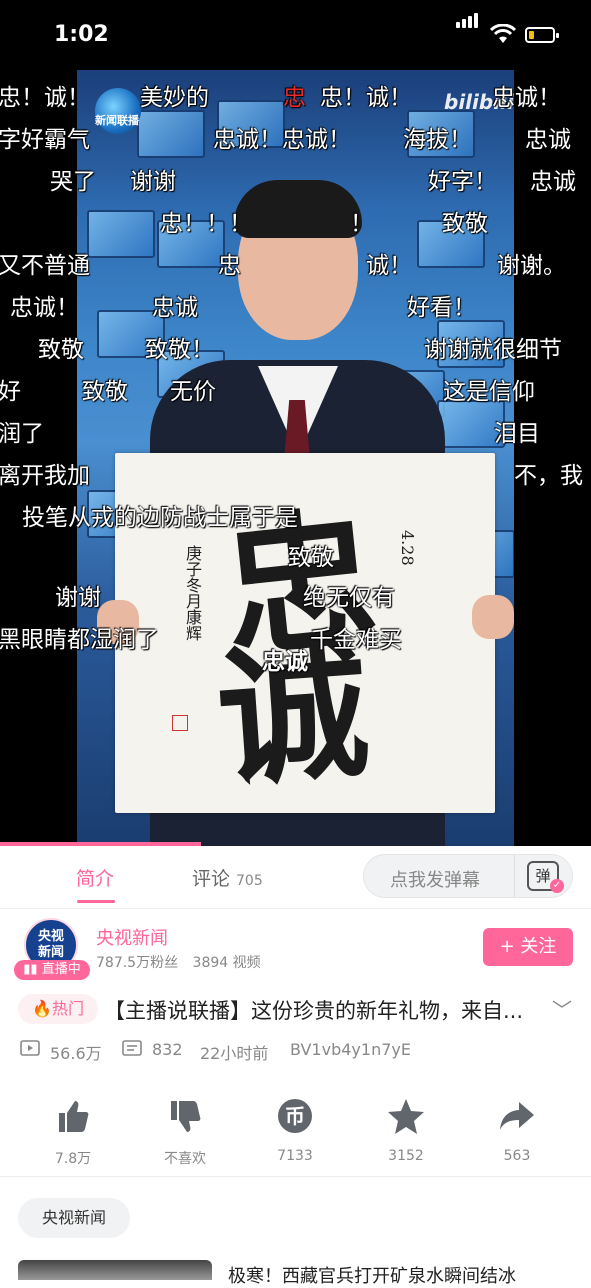 The width and height of the screenshot is (591, 1288). I want to click on danmaku-item: 又不普通, so click(45, 266).